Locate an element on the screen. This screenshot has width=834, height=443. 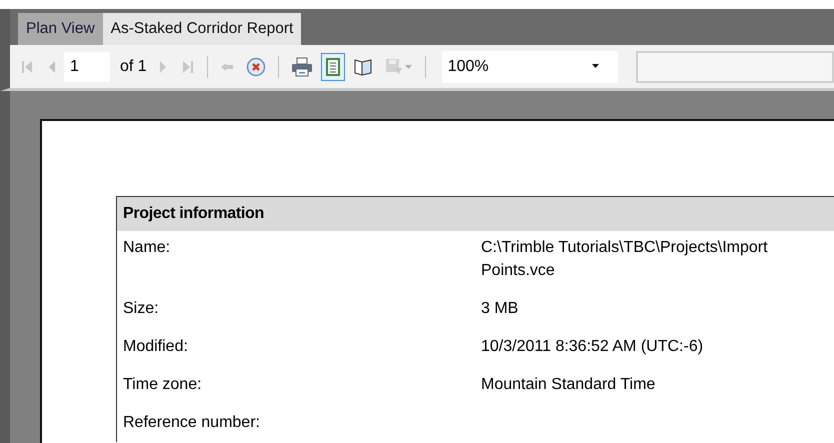
layout-button is located at coordinates (332, 66).